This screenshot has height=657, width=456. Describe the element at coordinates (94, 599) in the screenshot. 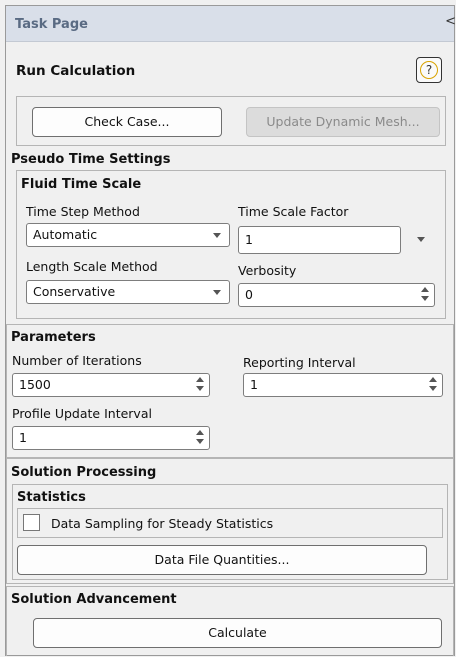

I see `solution-advancement-title: Solution Advancement` at that location.